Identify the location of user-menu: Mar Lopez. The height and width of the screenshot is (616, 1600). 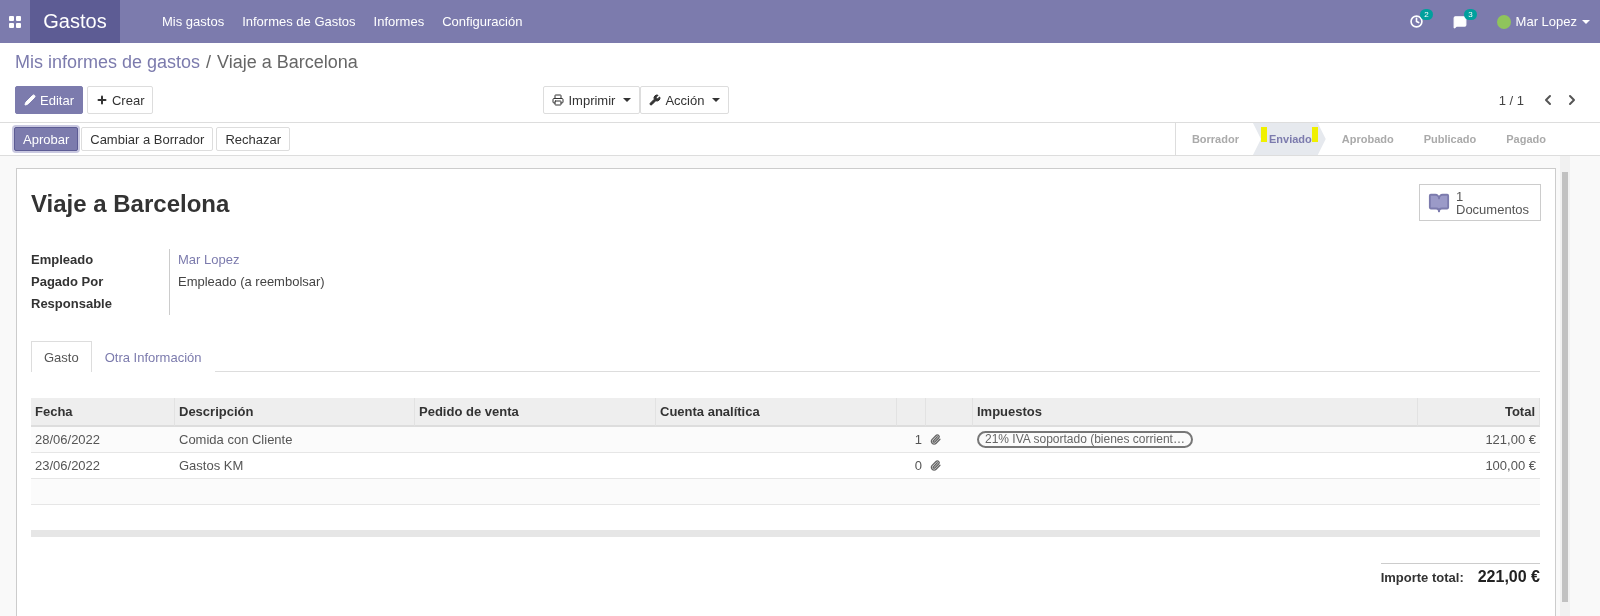
(1543, 21).